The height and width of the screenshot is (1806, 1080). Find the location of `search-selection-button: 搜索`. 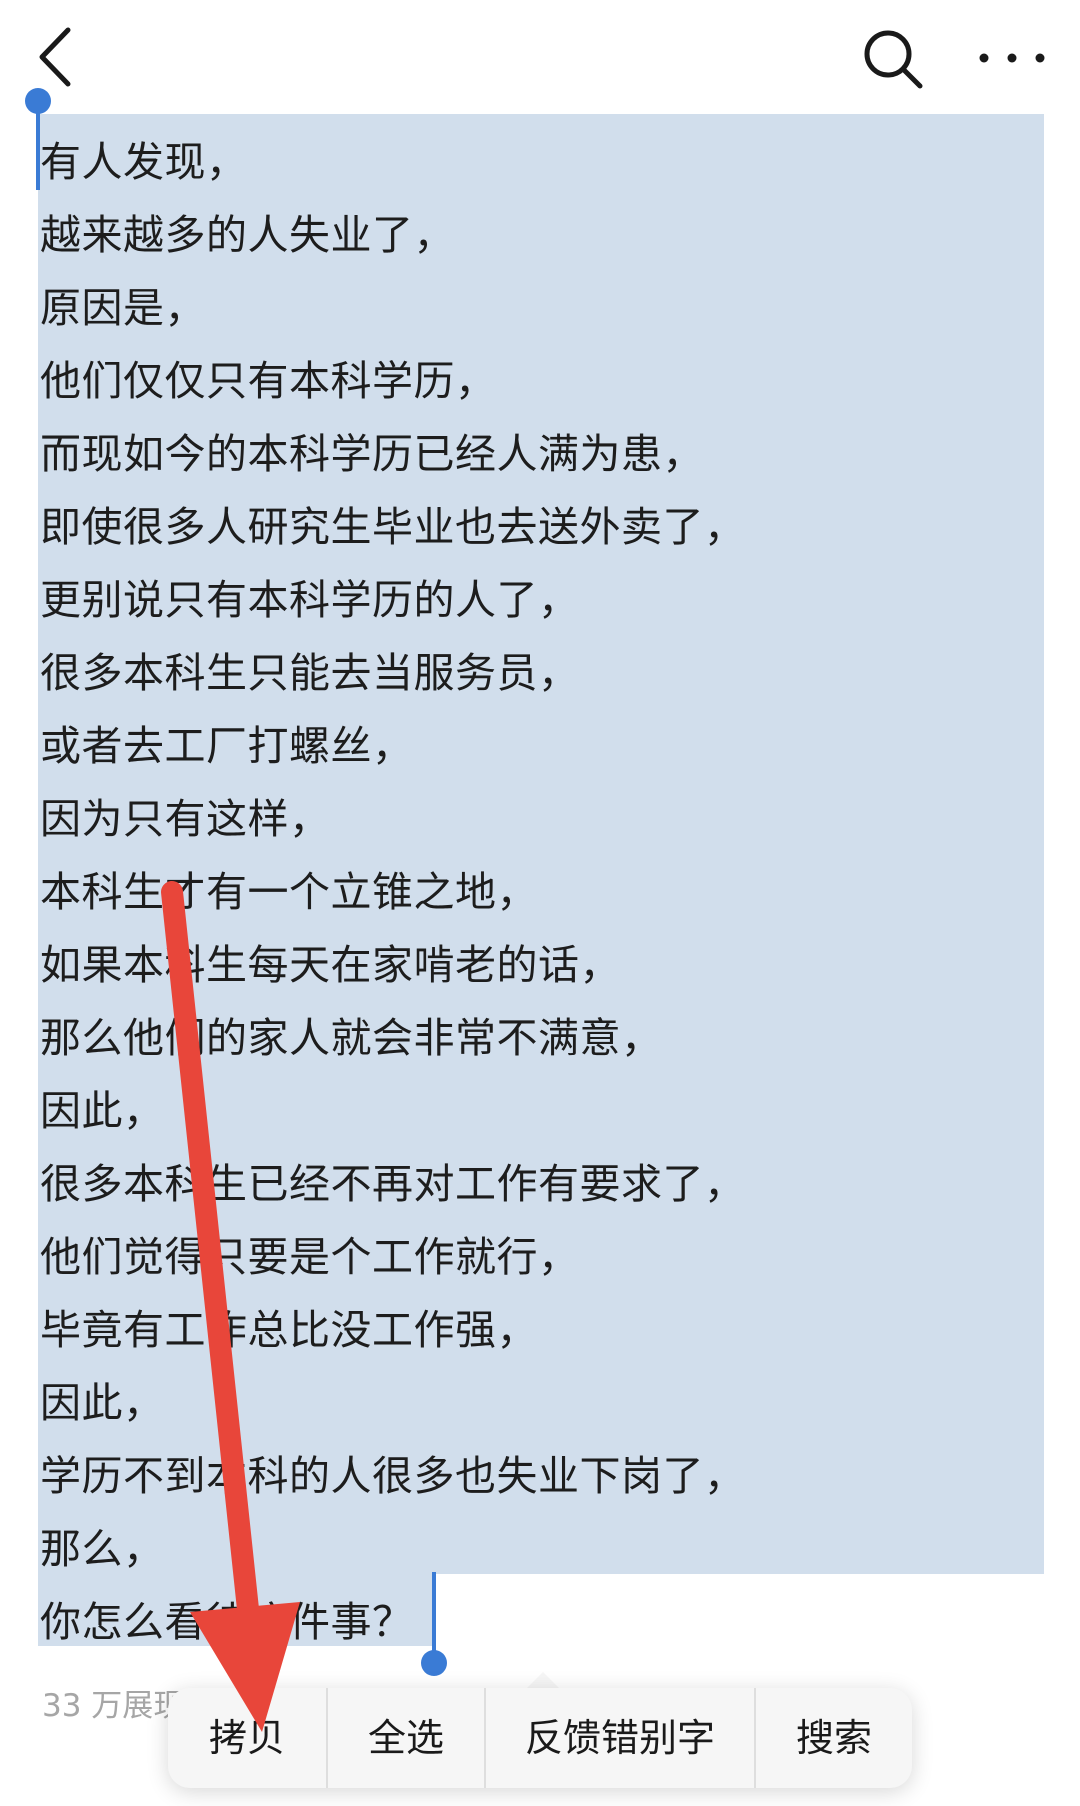

search-selection-button: 搜索 is located at coordinates (834, 1738).